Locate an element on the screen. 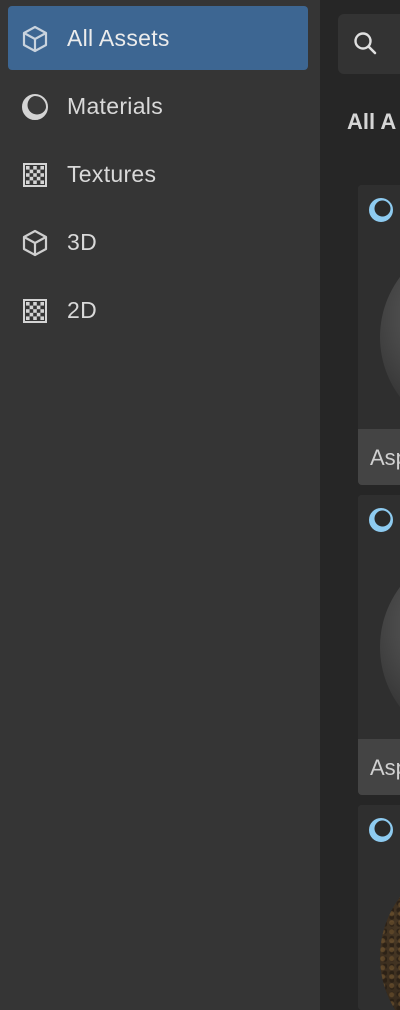  sidebar-item-all-assets: All Assets is located at coordinates (158, 38).